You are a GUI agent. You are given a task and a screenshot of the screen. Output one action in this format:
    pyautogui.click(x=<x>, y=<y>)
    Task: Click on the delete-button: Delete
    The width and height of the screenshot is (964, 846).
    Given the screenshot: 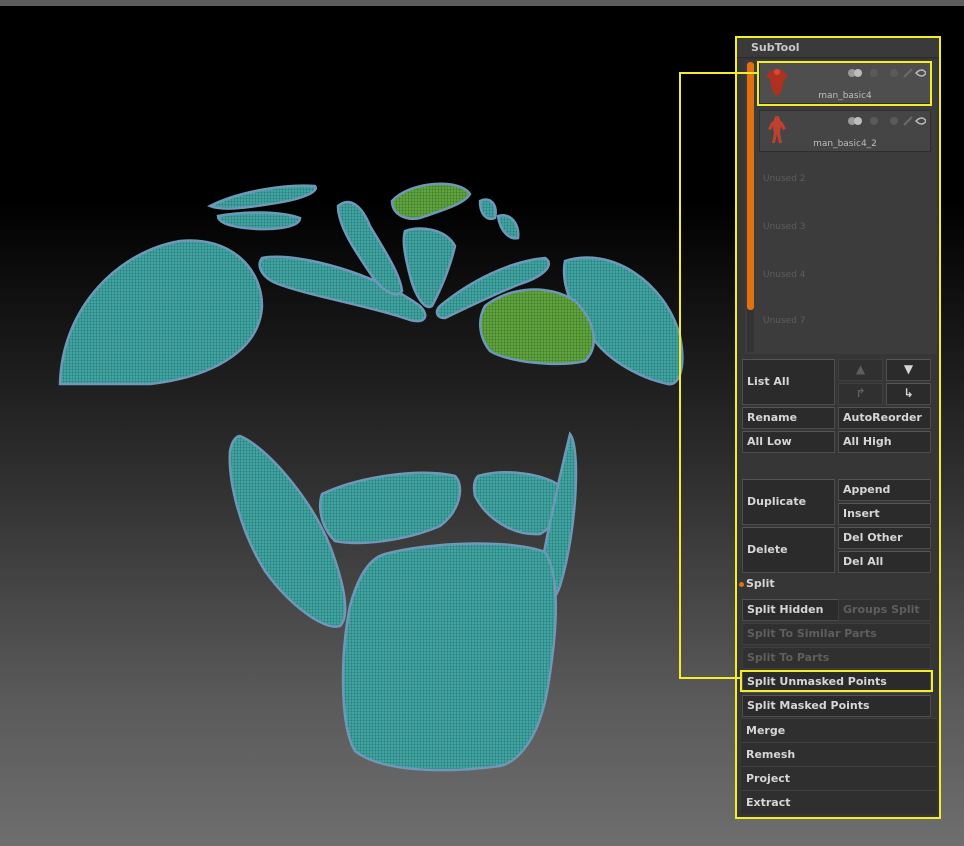 What is the action you would take?
    pyautogui.click(x=788, y=550)
    